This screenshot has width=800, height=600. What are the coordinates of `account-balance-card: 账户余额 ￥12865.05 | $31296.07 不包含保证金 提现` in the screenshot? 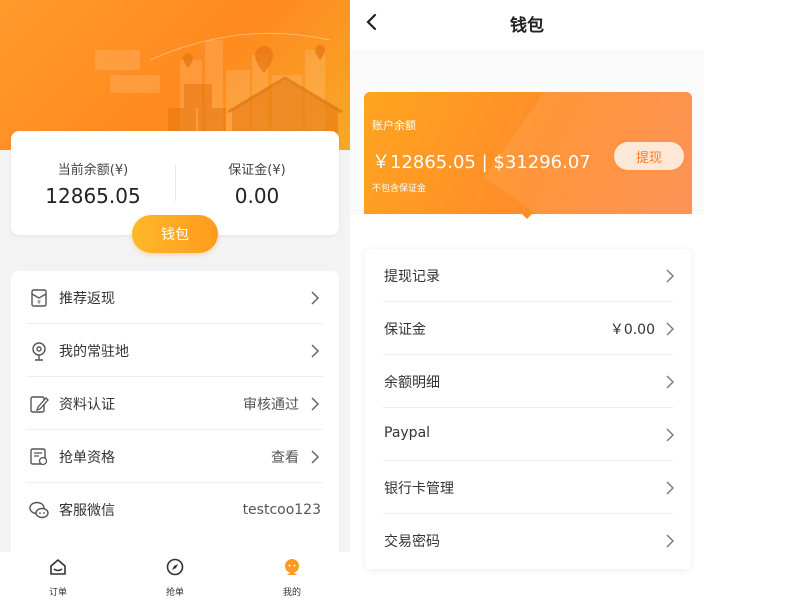 It's located at (528, 153).